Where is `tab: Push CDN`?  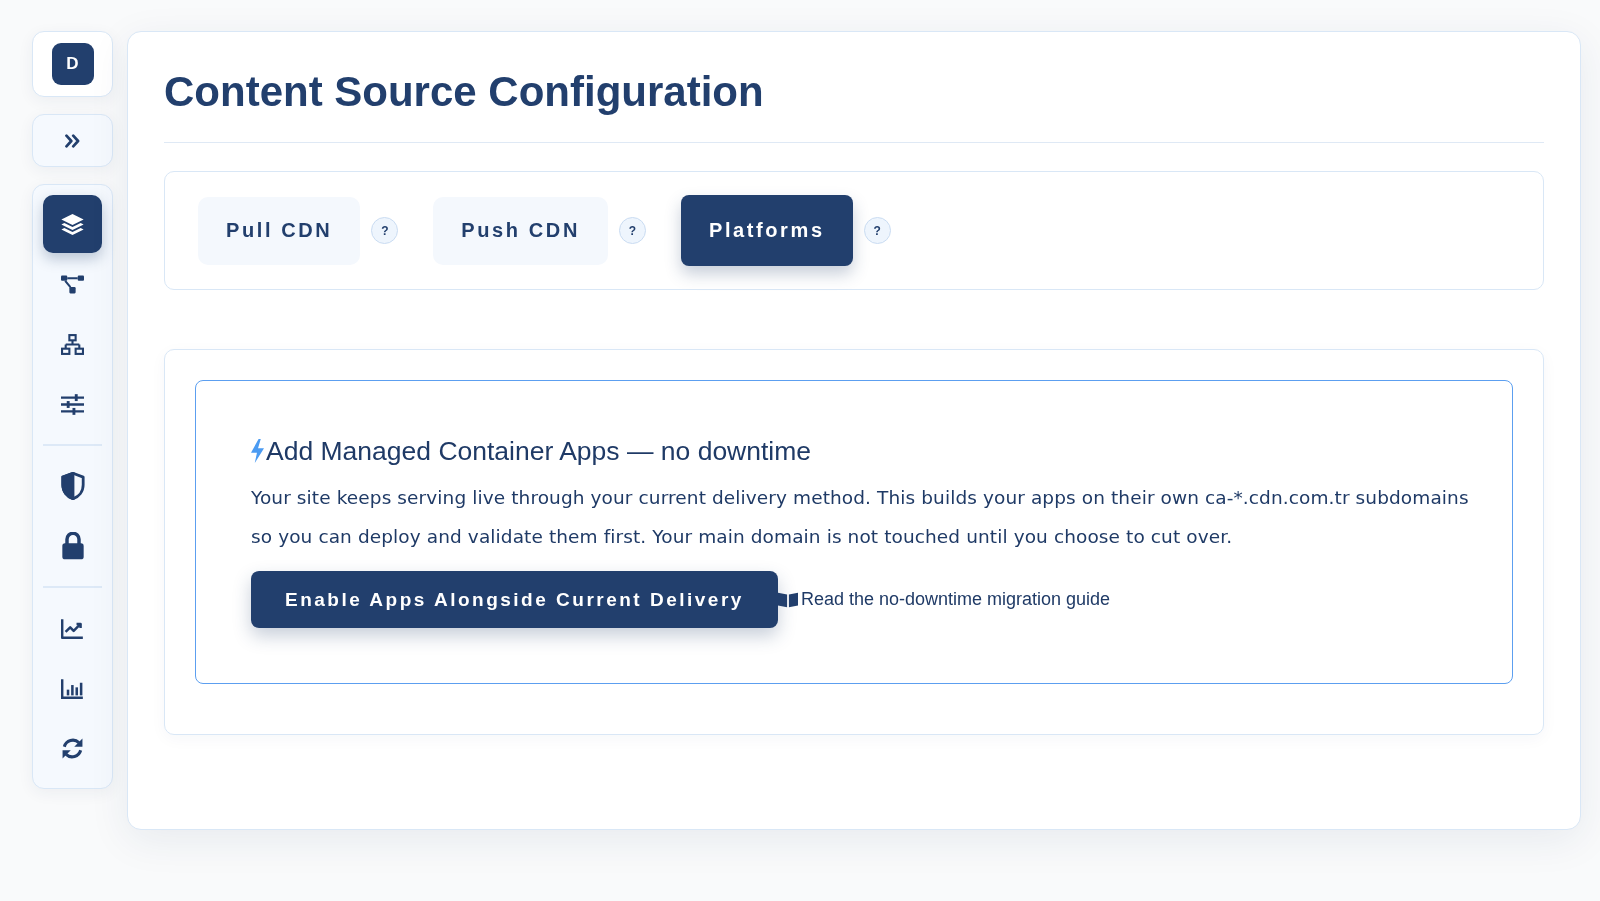
tab: Push CDN is located at coordinates (520, 230).